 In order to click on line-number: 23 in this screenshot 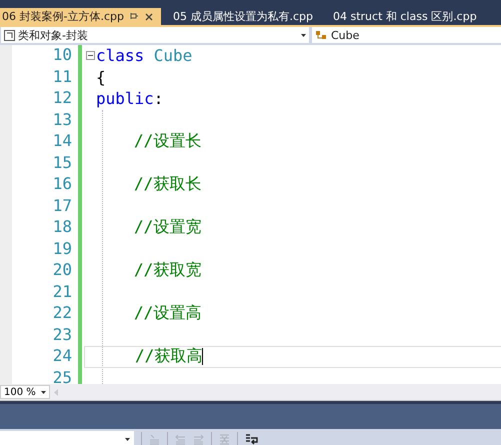, I will do `click(62, 335)`.